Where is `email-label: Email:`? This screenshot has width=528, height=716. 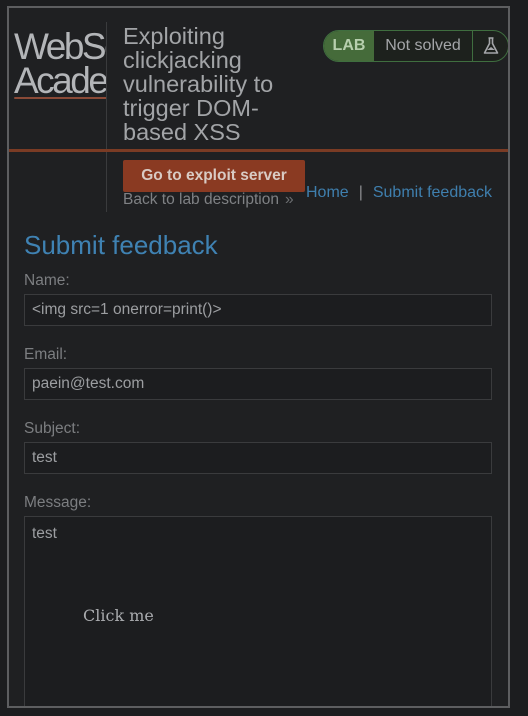
email-label: Email: is located at coordinates (46, 354).